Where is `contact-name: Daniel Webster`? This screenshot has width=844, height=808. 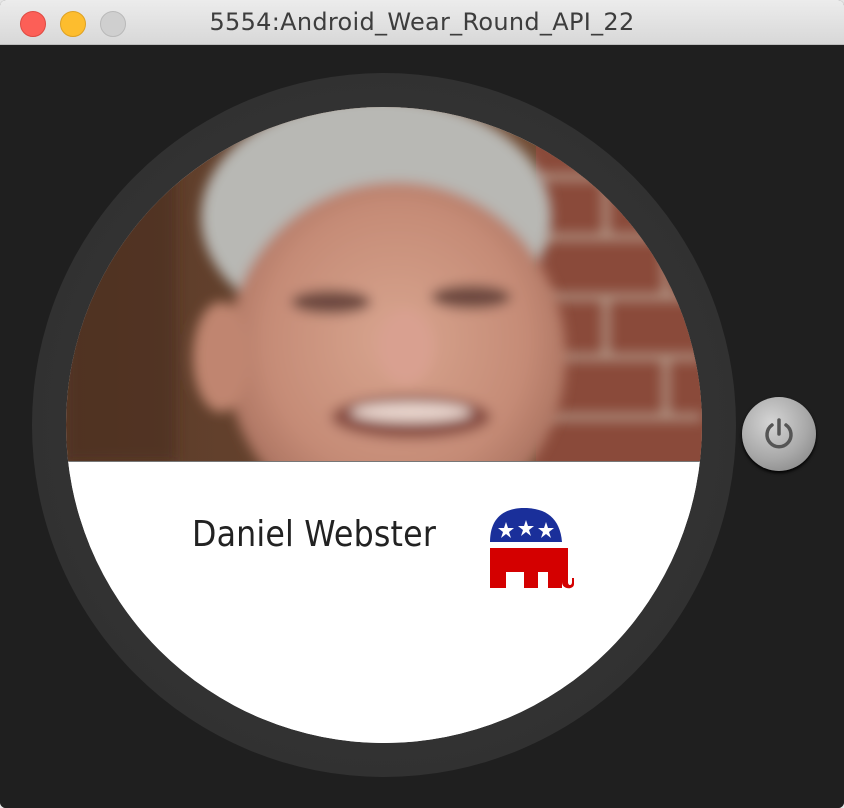
contact-name: Daniel Webster is located at coordinates (314, 534).